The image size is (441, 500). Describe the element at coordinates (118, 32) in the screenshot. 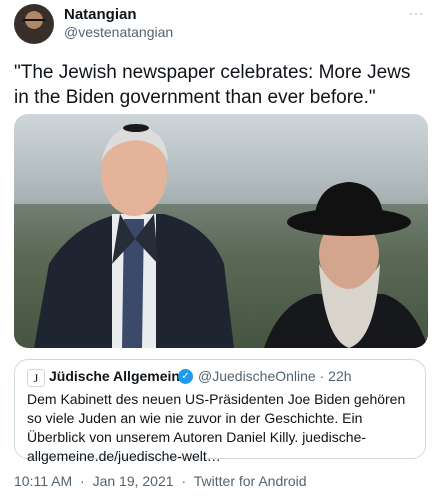

I see `author-handle: @vestenatangian` at that location.